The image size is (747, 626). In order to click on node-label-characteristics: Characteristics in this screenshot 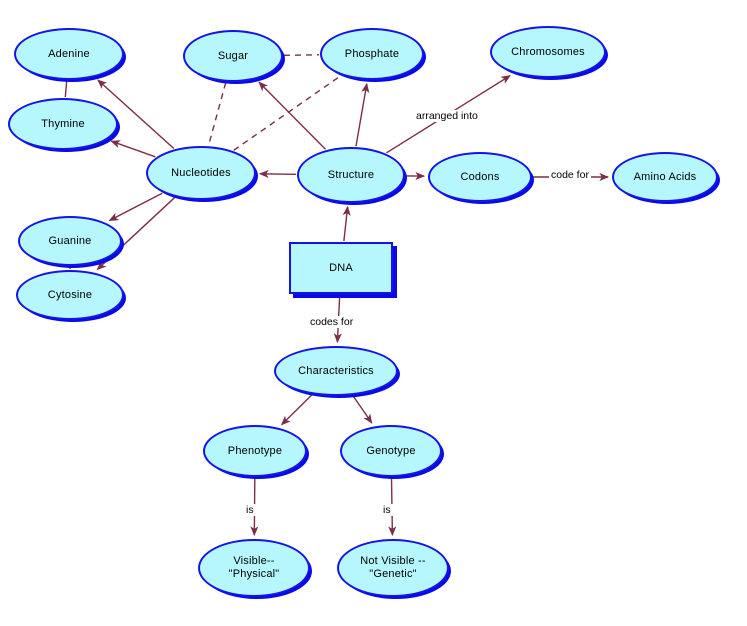, I will do `click(336, 370)`.